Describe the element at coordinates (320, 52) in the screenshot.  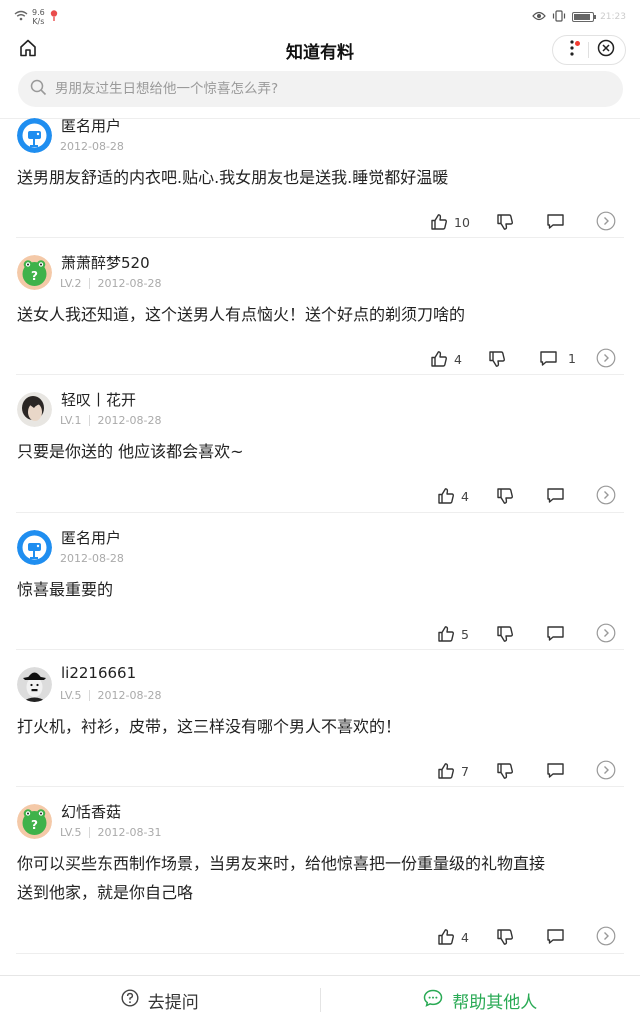
I see `page-title: 知道有料` at that location.